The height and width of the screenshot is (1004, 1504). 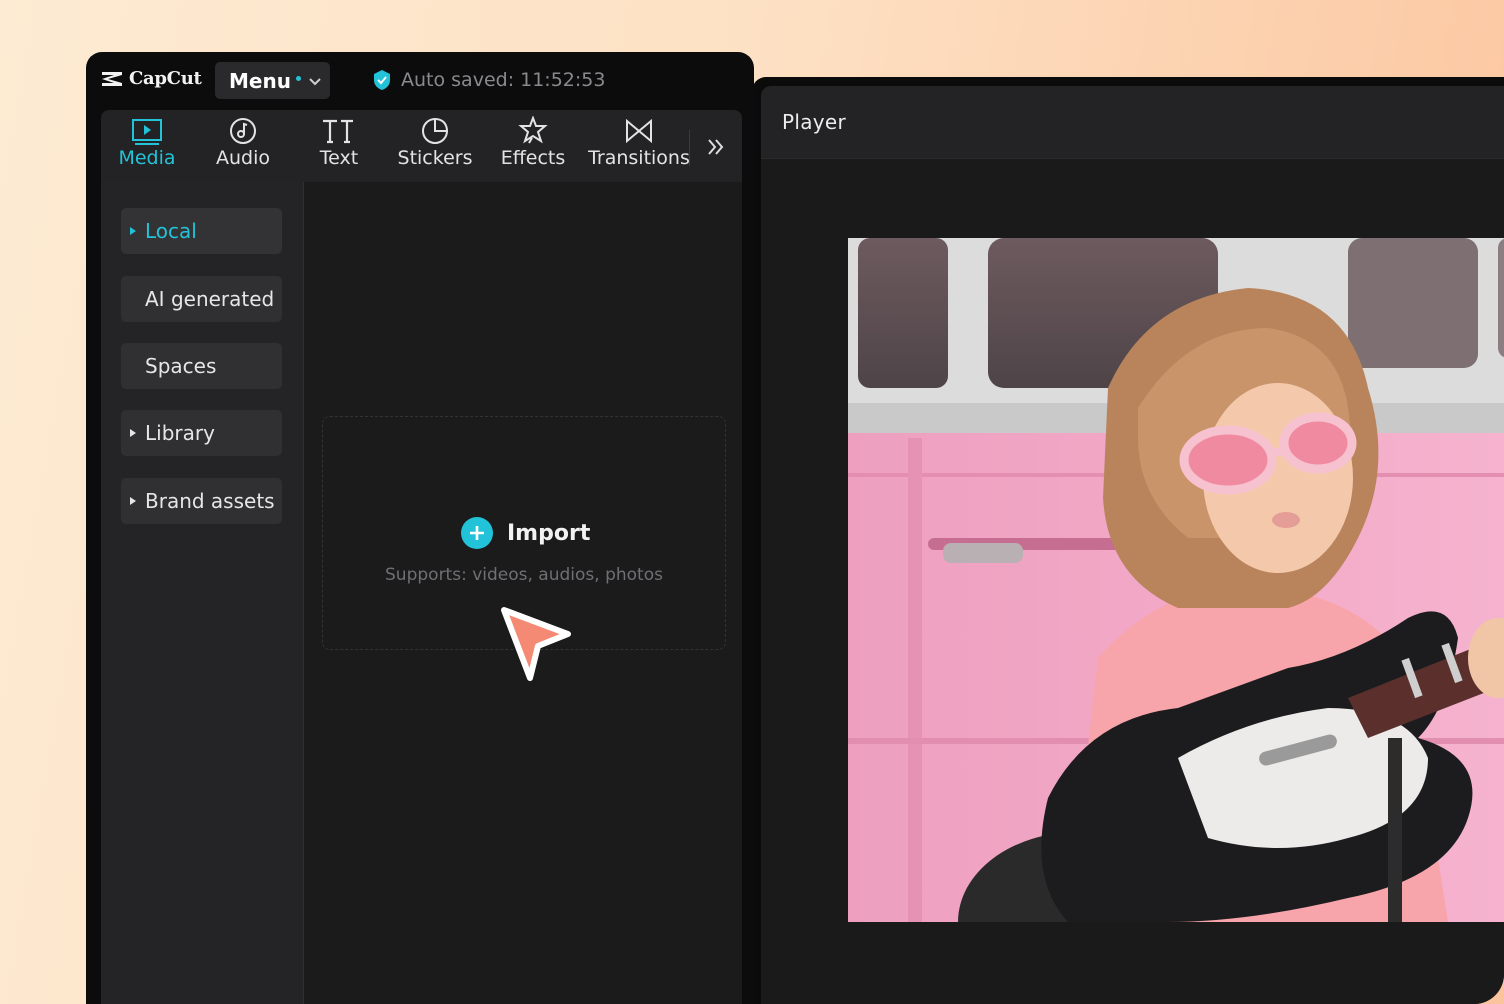 I want to click on app-name: CapCut, so click(x=165, y=78).